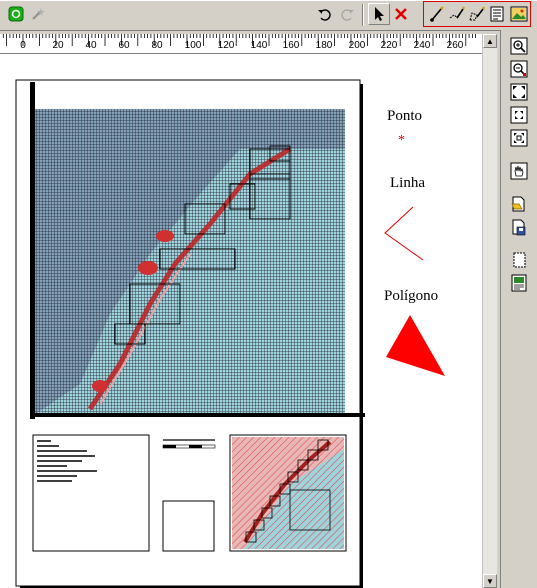 This screenshot has width=537, height=588. I want to click on map-legend-box, so click(91, 493).